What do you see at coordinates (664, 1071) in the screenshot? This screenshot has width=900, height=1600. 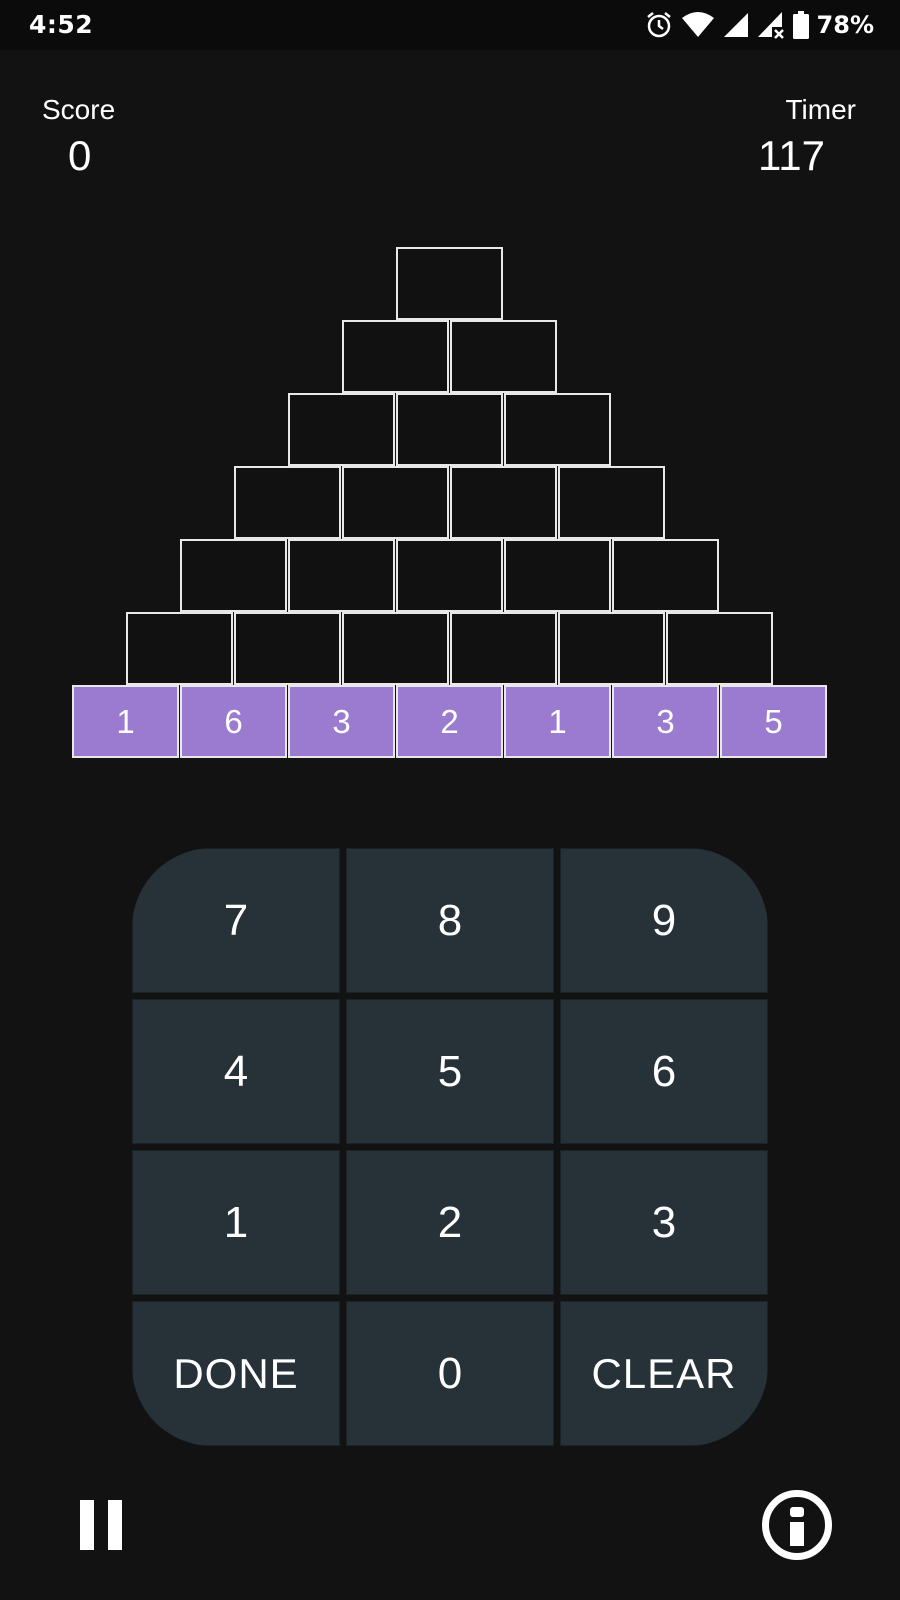 I see `key-6: 6` at bounding box center [664, 1071].